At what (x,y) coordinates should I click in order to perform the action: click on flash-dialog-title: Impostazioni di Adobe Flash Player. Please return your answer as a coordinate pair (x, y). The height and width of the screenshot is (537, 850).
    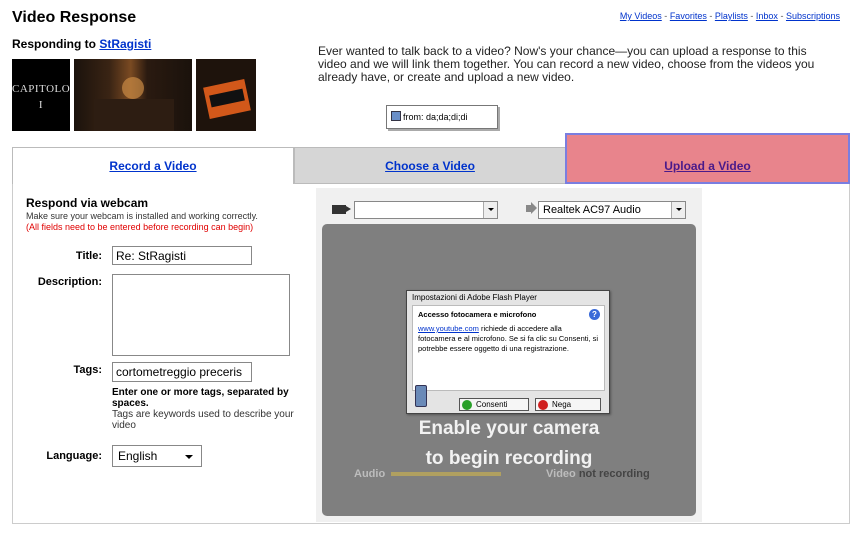
    Looking at the image, I should click on (474, 297).